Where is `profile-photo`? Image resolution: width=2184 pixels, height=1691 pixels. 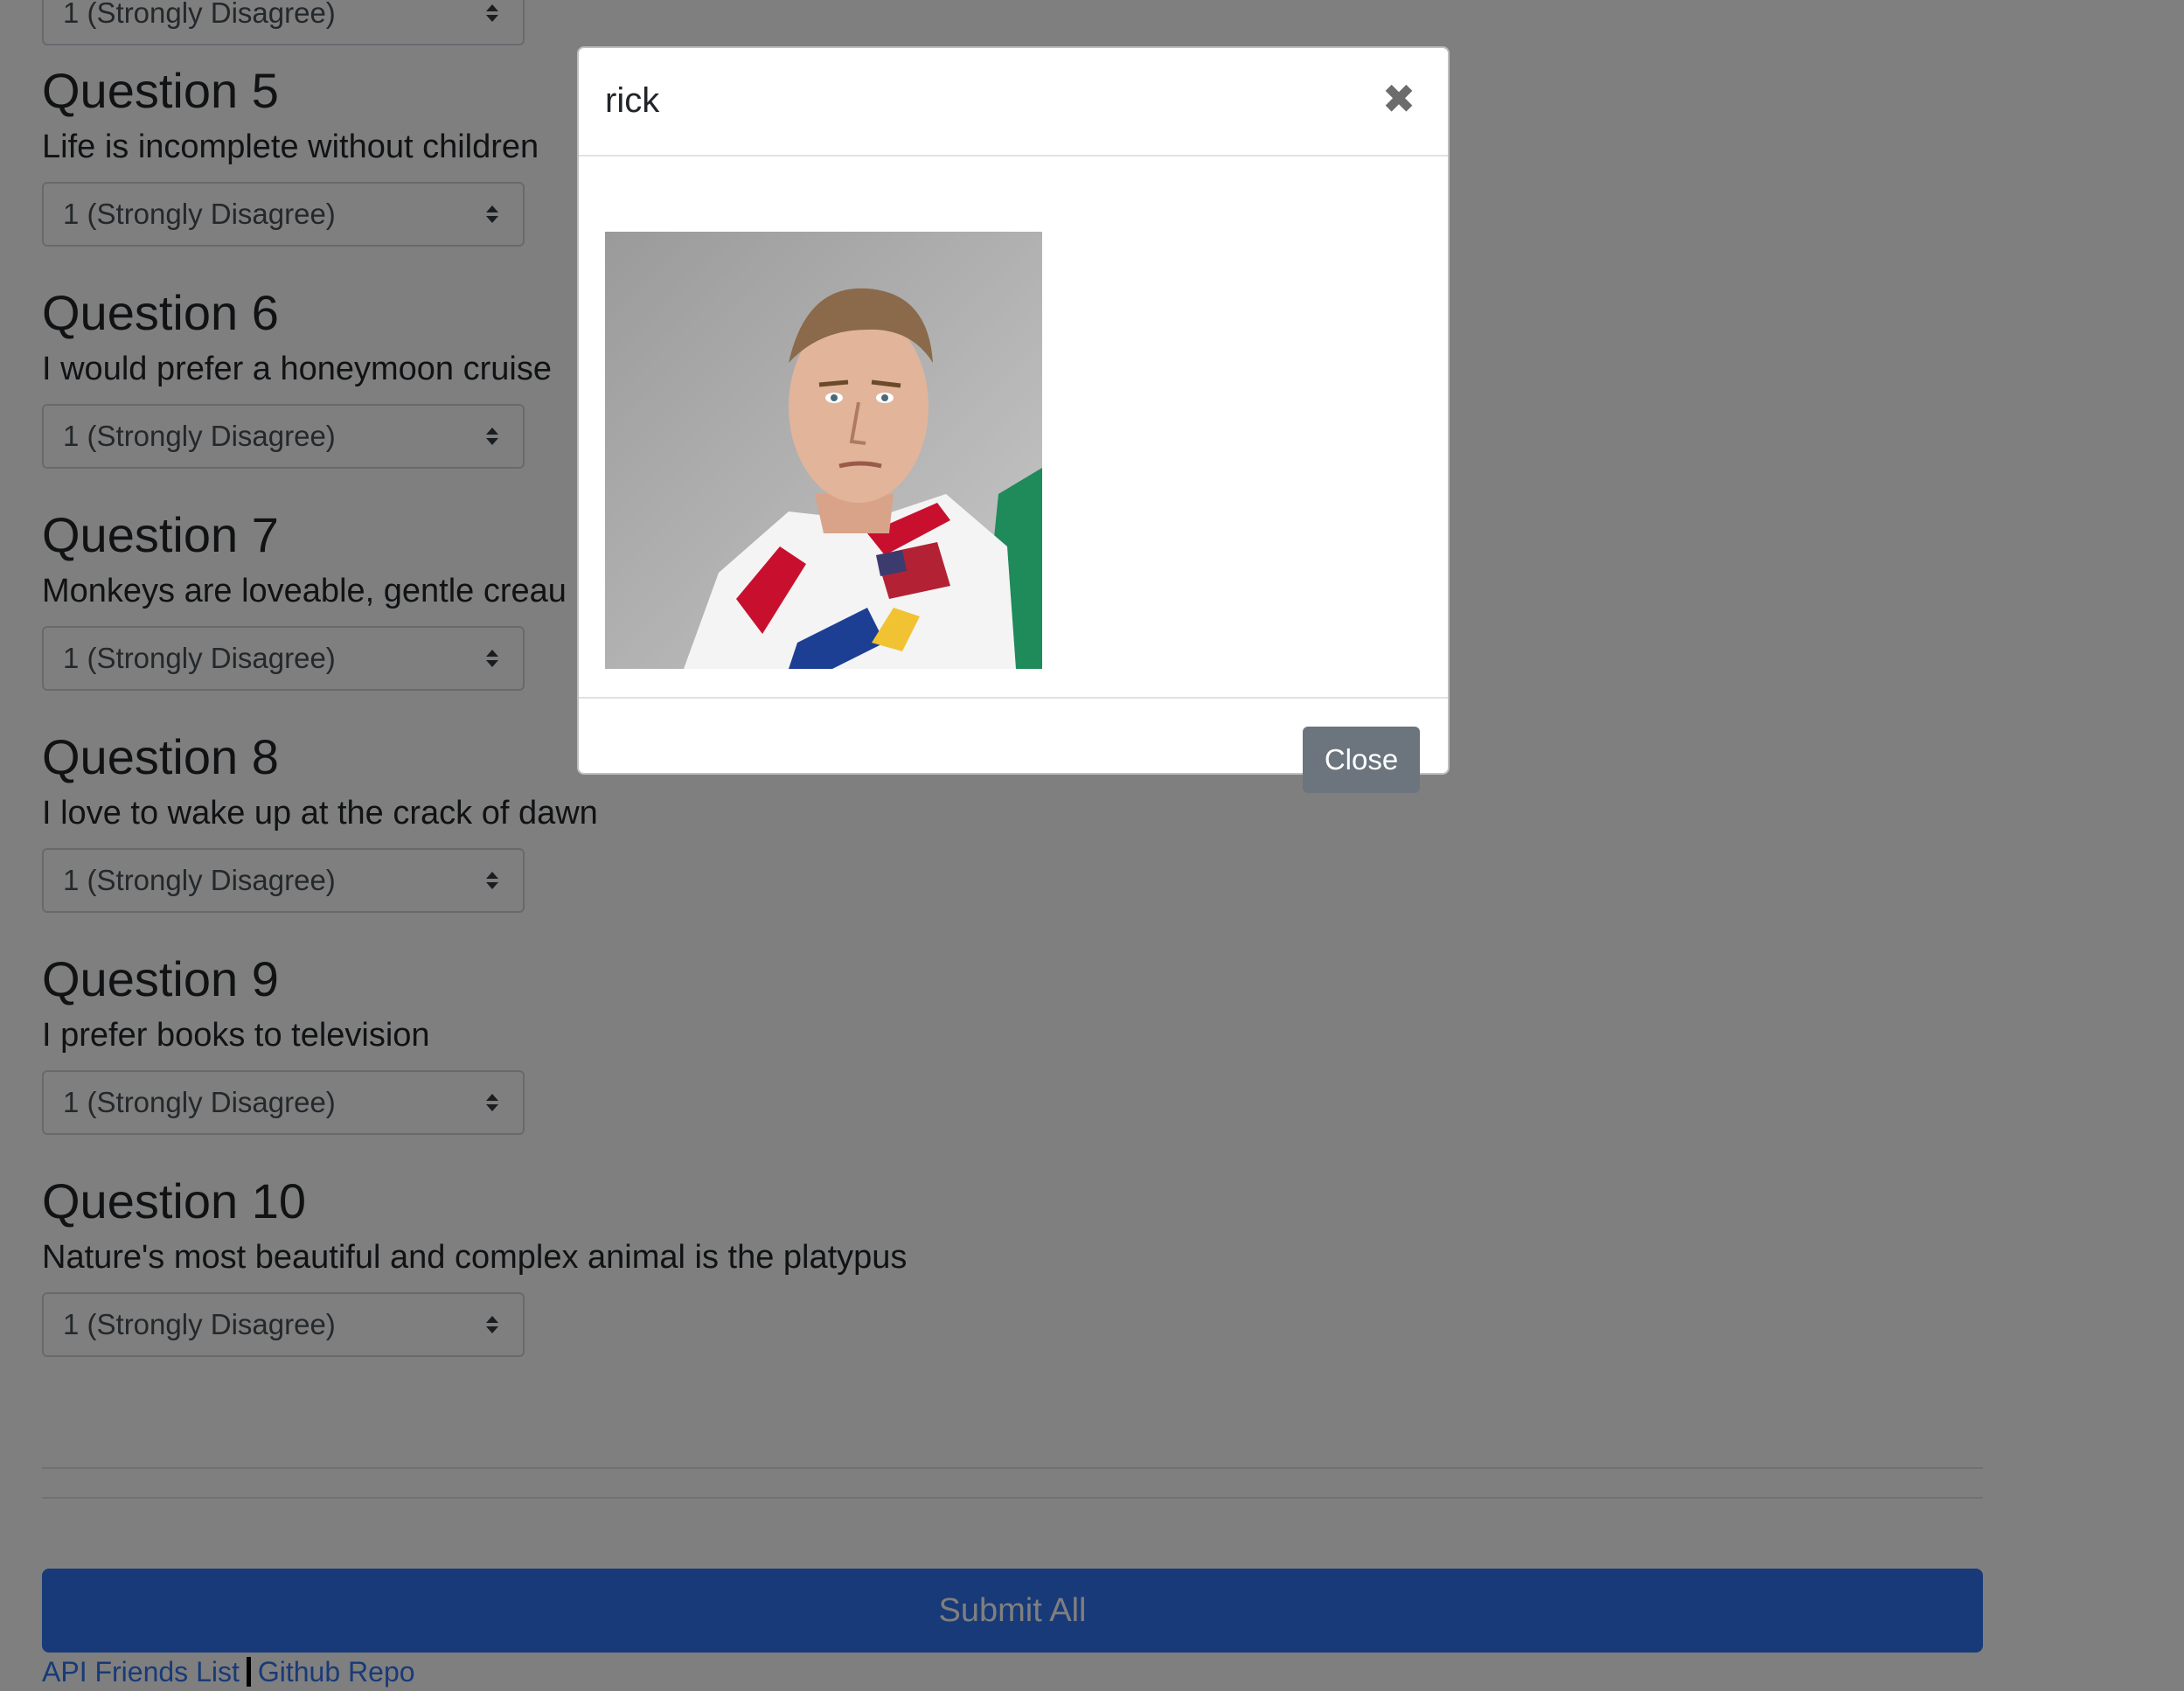
profile-photo is located at coordinates (823, 450).